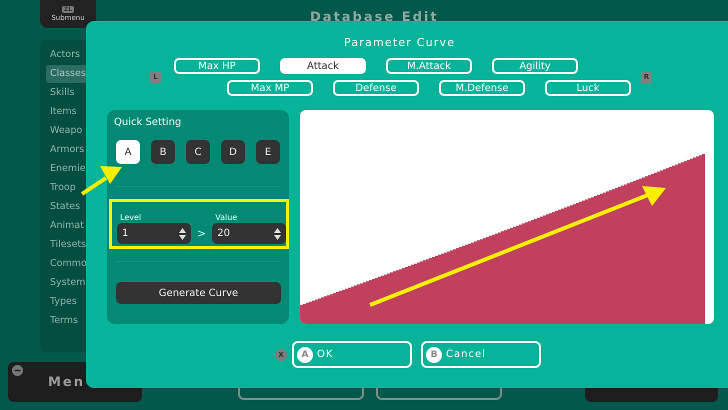  I want to click on tab: Defense, so click(376, 88).